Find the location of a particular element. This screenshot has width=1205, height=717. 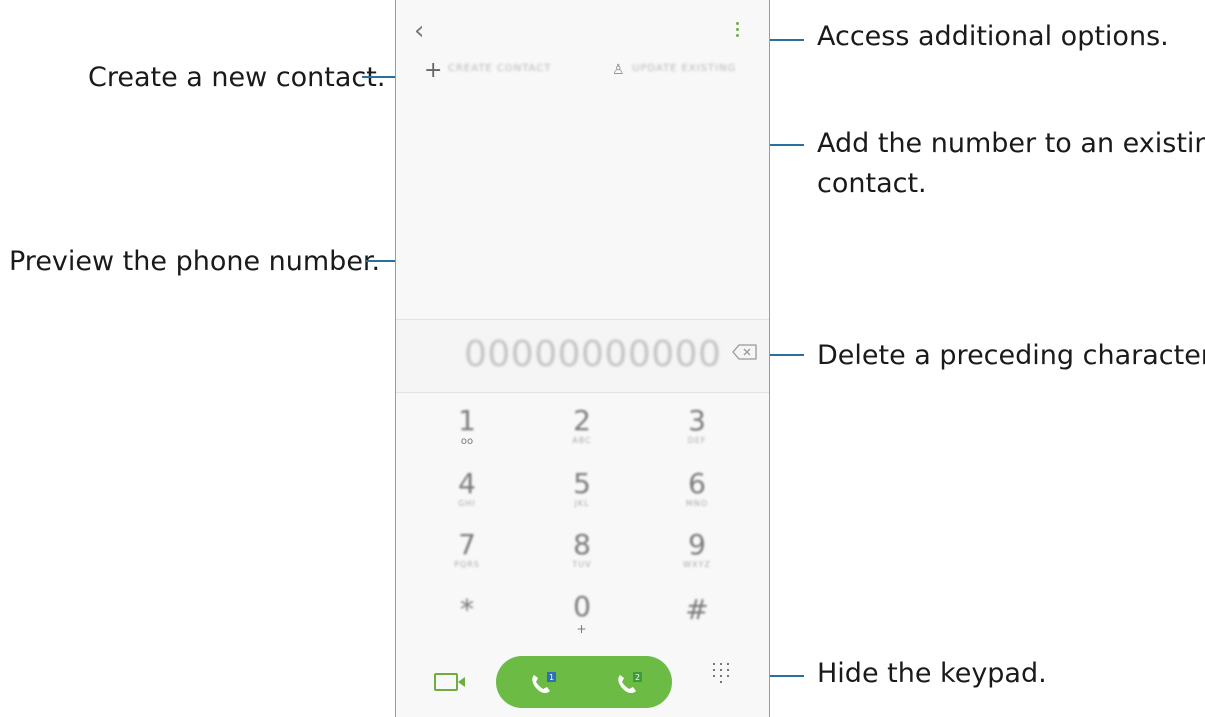

key-hash: # is located at coordinates (697, 610).